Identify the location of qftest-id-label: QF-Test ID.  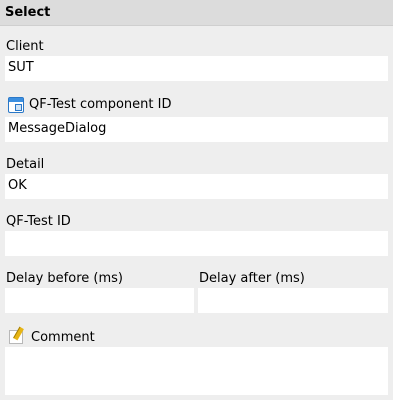
(38, 221).